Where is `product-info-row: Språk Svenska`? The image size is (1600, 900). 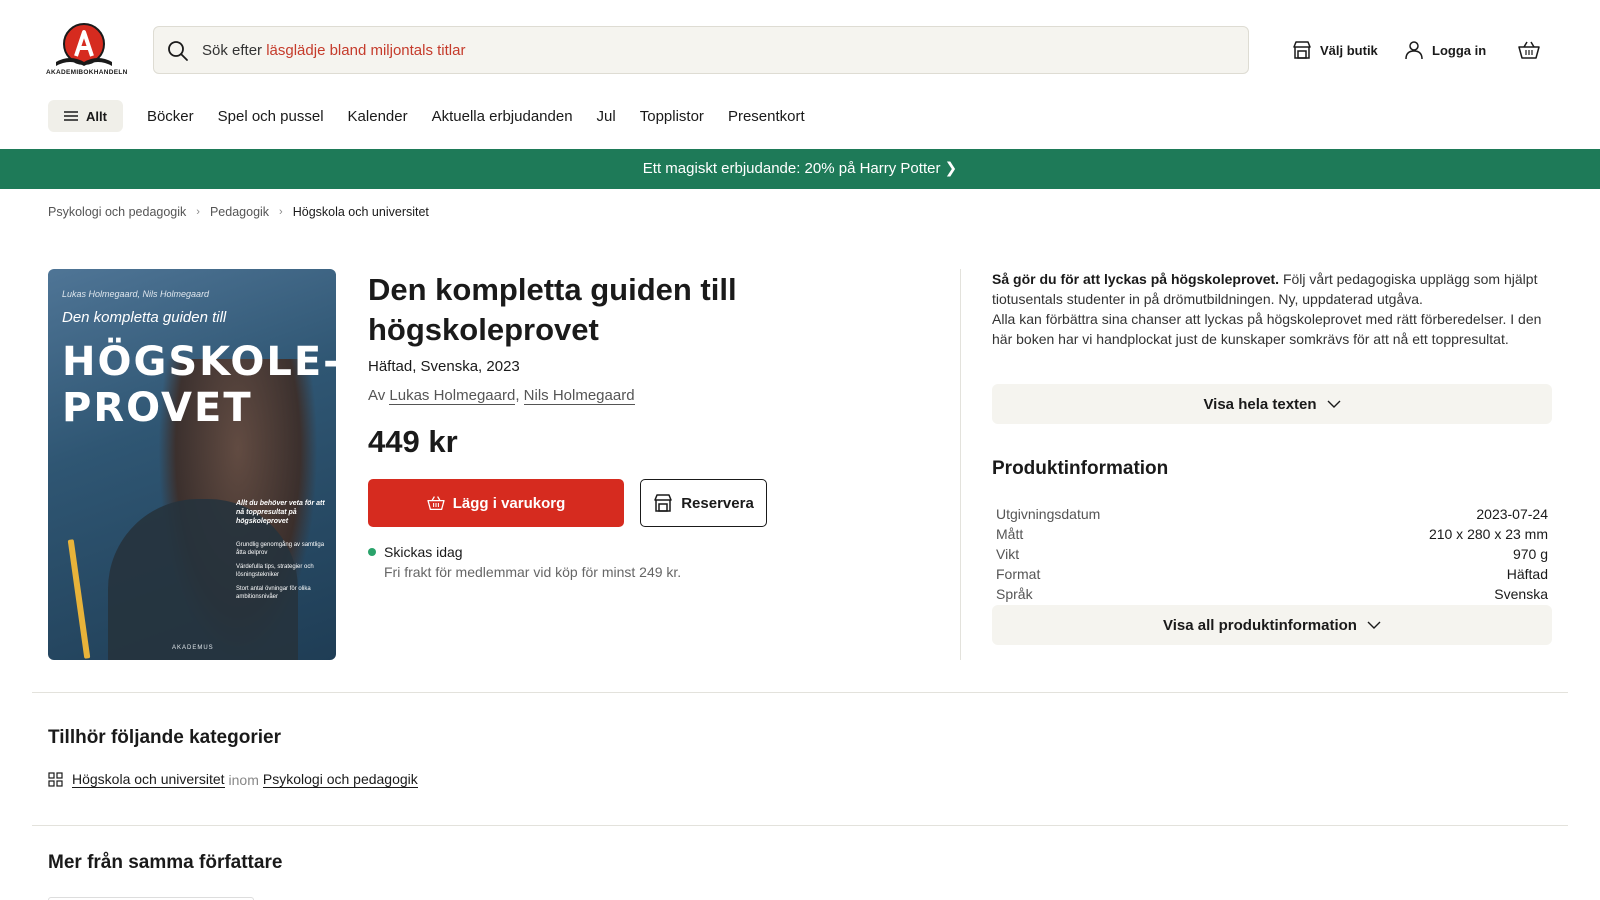 product-info-row: Språk Svenska is located at coordinates (1272, 594).